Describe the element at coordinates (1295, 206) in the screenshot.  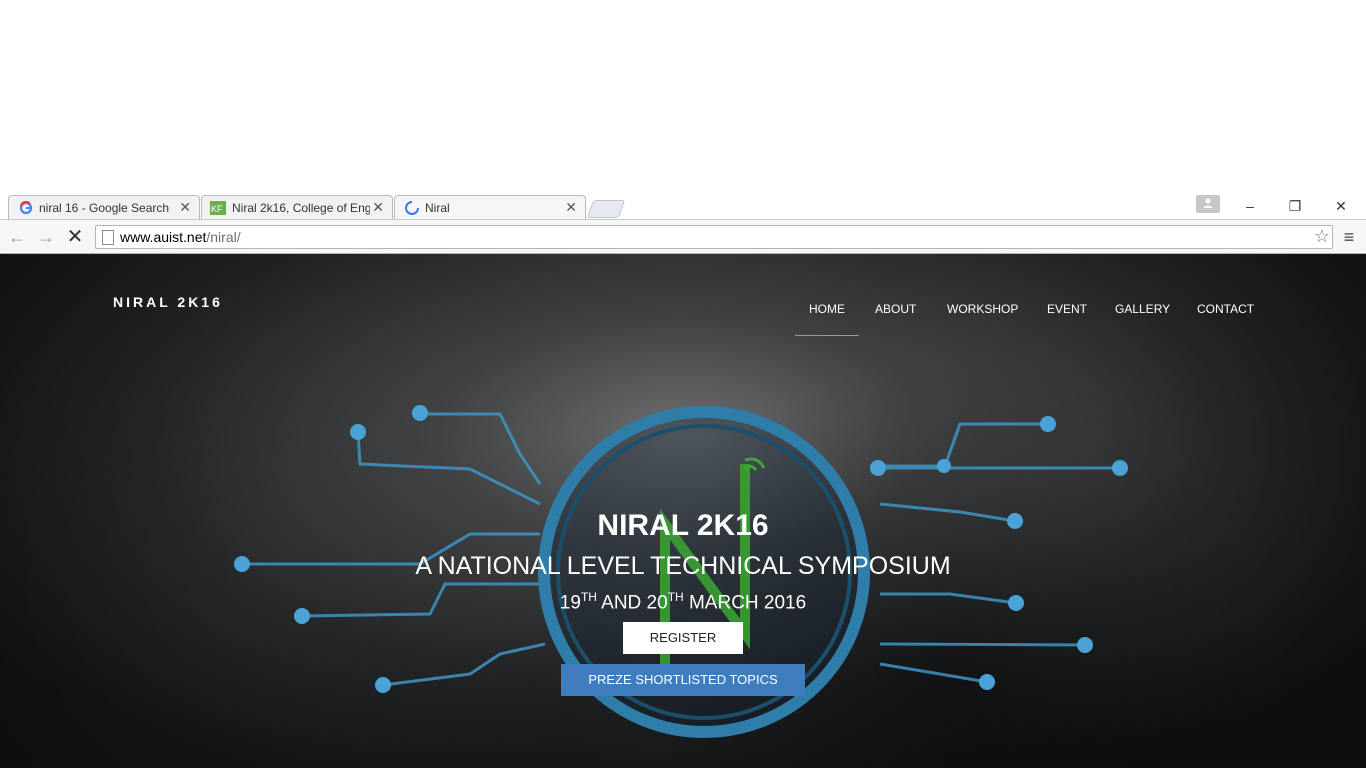
I see `restore-button: ❐` at that location.